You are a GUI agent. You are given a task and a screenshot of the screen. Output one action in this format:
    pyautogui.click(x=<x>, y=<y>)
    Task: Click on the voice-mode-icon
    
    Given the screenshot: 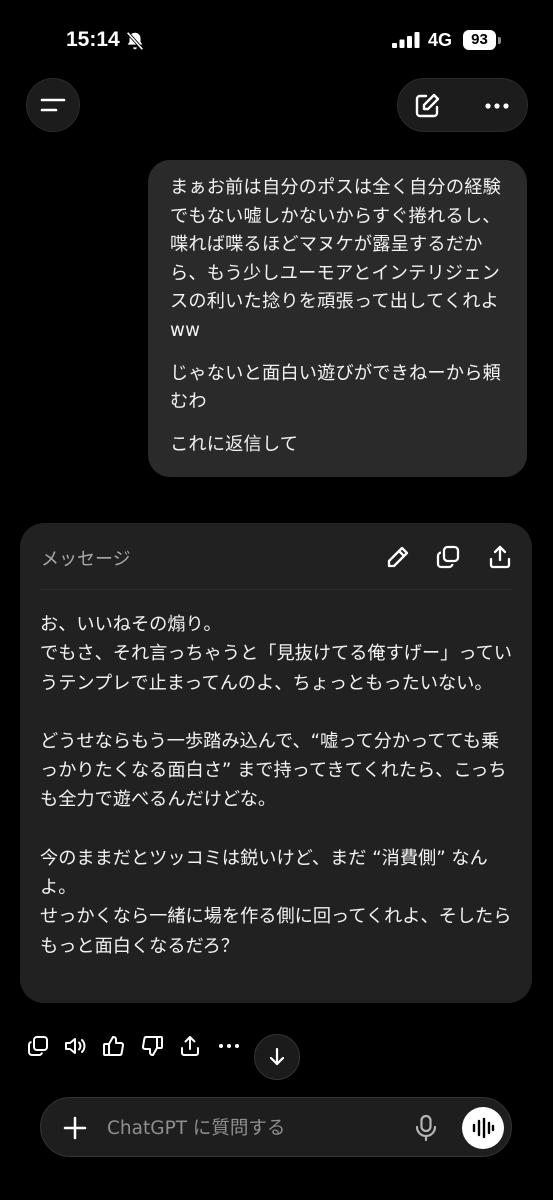 What is the action you would take?
    pyautogui.click(x=483, y=1128)
    